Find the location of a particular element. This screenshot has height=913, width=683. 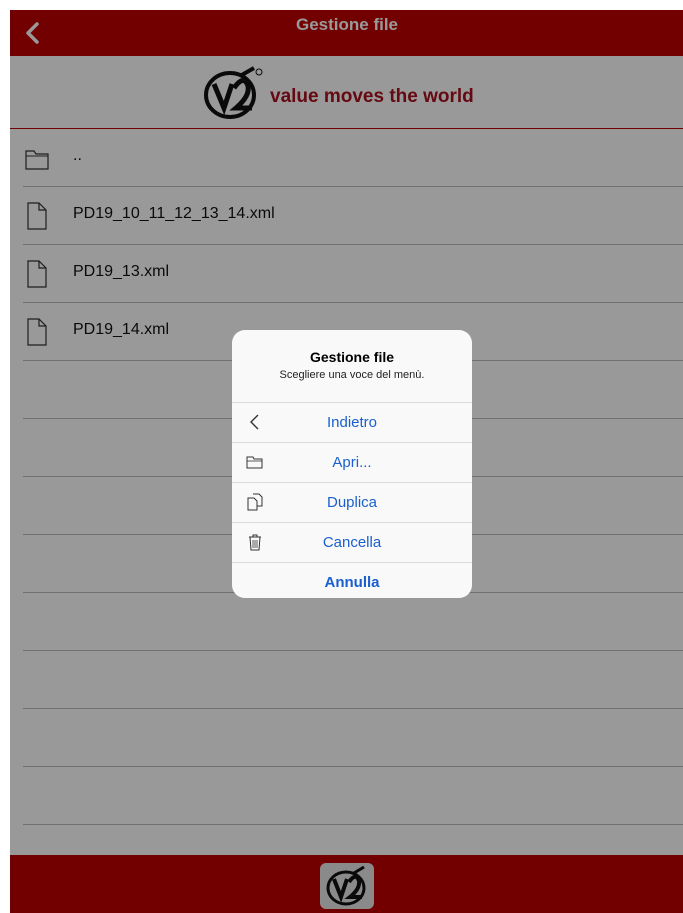

cancel-button: Annulla is located at coordinates (352, 580).